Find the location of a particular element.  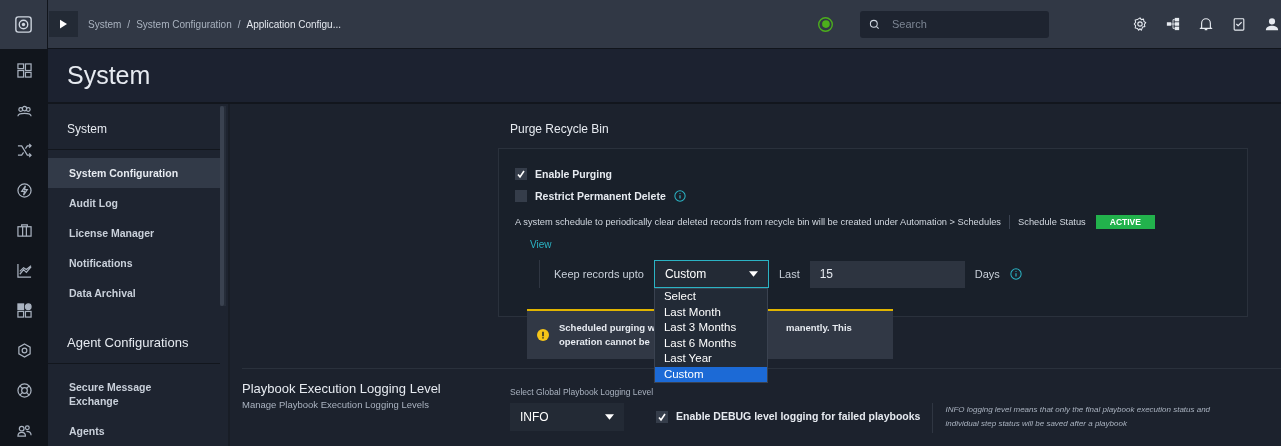

dropdown-option: Last Month is located at coordinates (710, 312).